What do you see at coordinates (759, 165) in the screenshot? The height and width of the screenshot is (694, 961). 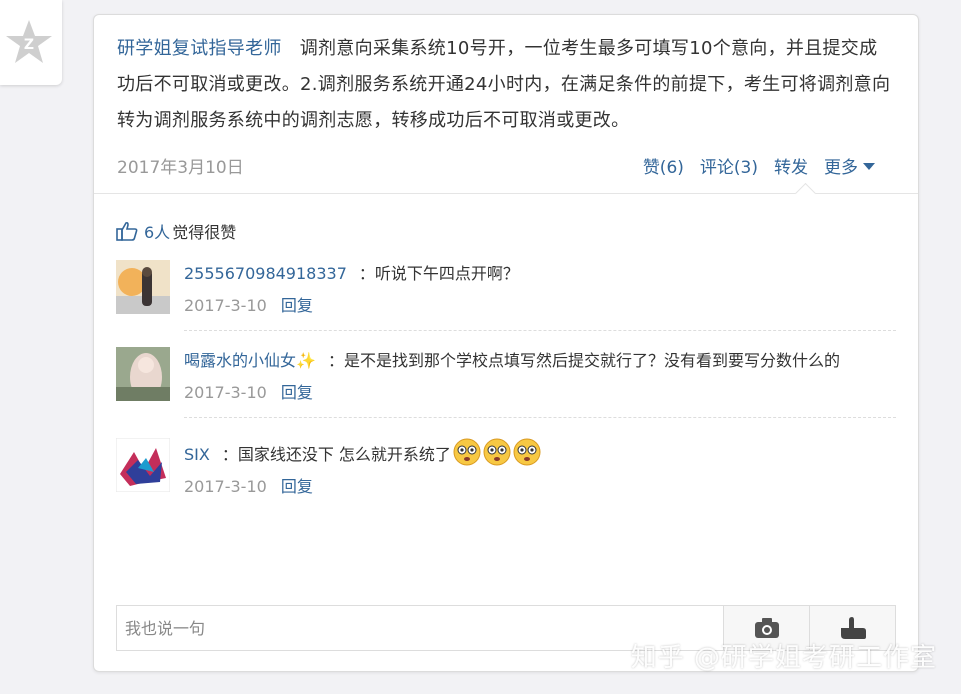 I see `post-actions: 赞(6) 评论(3) 转发 更多` at bounding box center [759, 165].